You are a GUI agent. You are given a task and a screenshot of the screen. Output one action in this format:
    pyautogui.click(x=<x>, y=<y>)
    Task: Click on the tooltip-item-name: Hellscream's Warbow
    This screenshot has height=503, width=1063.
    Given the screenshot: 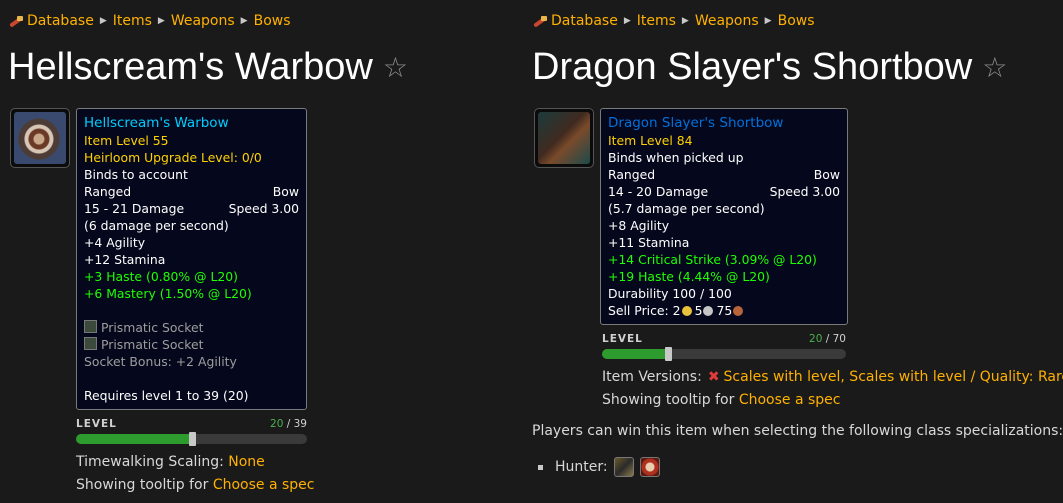 What is the action you would take?
    pyautogui.click(x=156, y=123)
    